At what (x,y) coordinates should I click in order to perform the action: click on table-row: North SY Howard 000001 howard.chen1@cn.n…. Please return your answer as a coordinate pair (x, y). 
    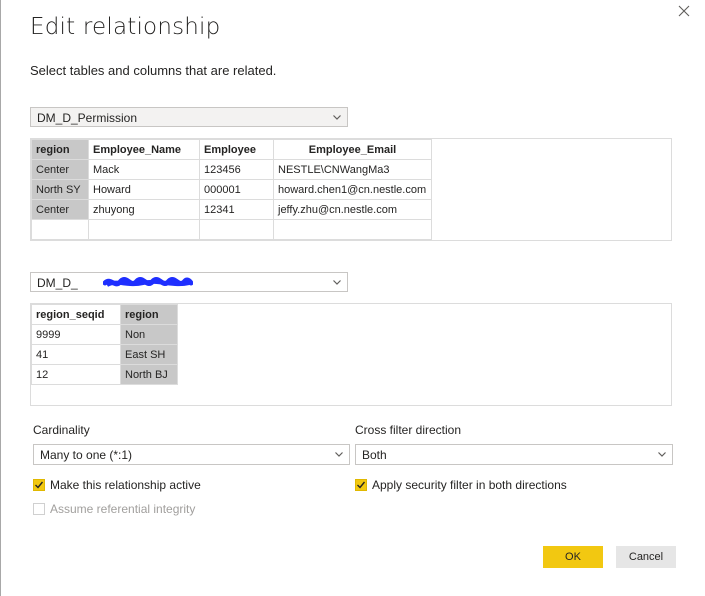
    Looking at the image, I should click on (231, 189).